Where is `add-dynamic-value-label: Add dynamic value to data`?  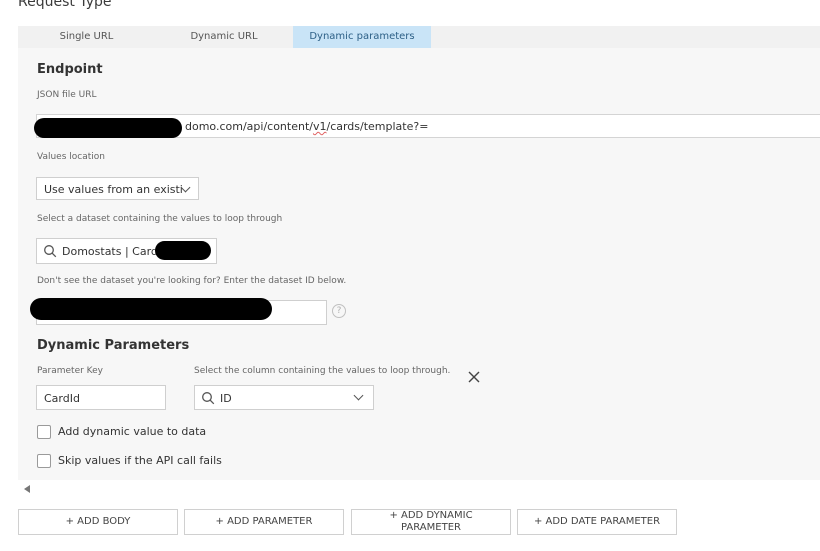
add-dynamic-value-label: Add dynamic value to data is located at coordinates (132, 431).